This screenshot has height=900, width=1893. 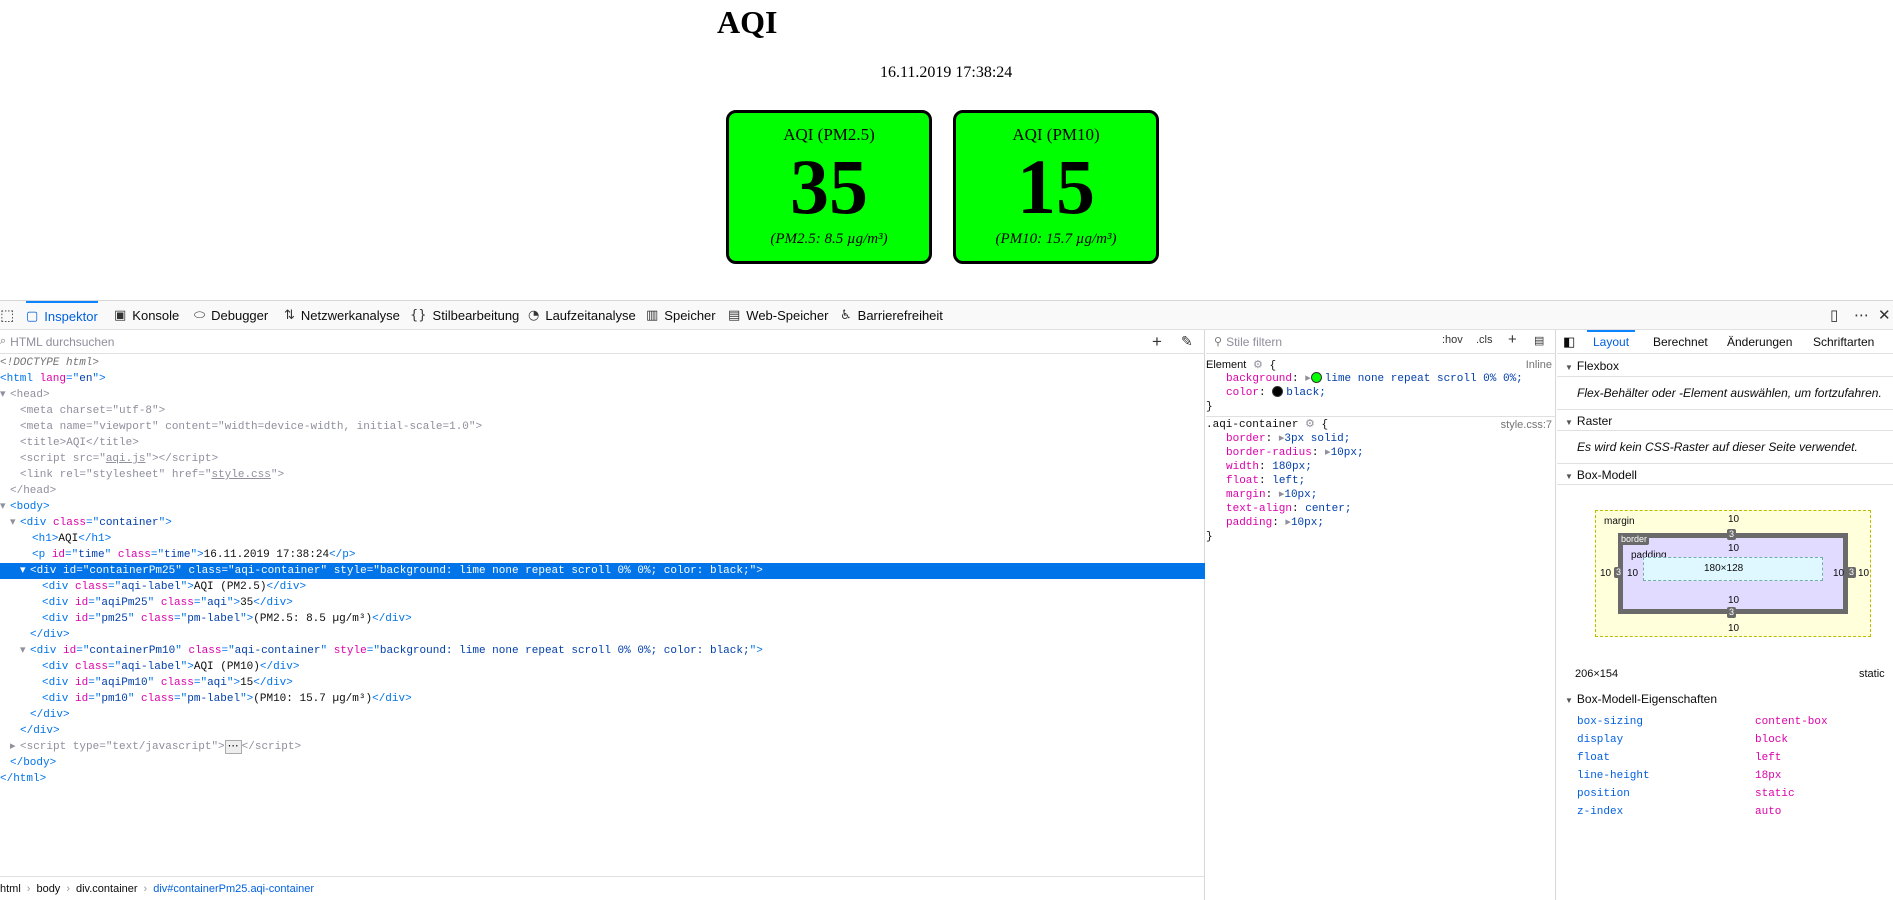 I want to click on eyedropper-icon: ✎, so click(x=1187, y=341).